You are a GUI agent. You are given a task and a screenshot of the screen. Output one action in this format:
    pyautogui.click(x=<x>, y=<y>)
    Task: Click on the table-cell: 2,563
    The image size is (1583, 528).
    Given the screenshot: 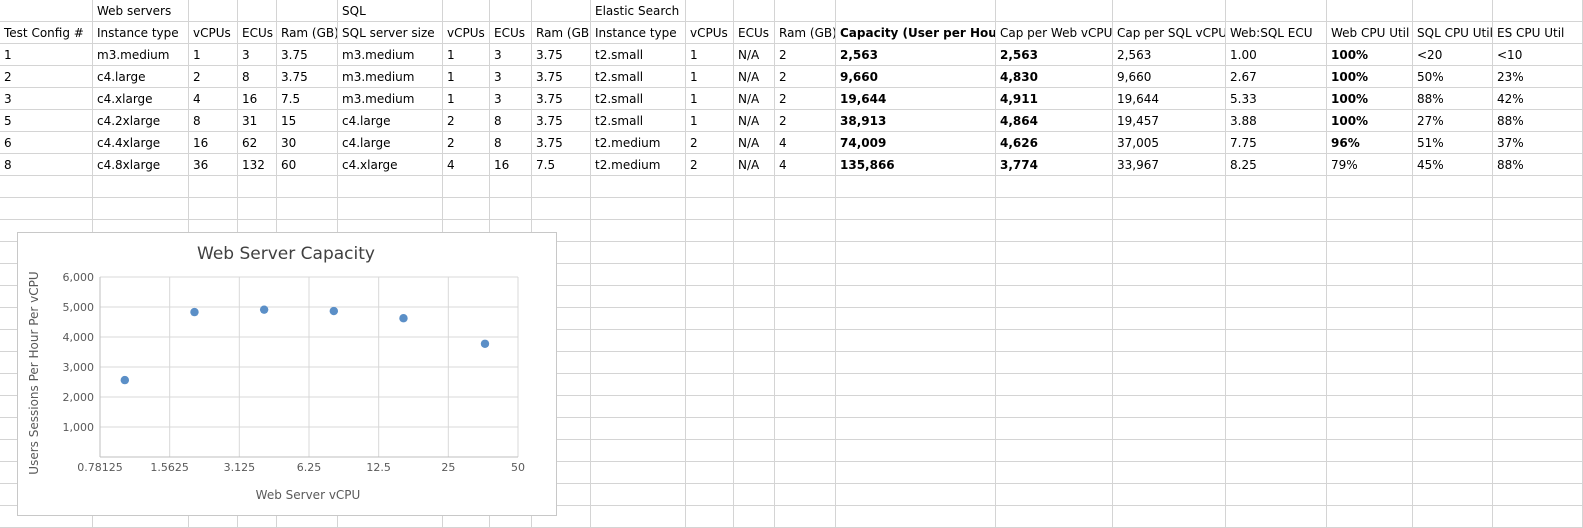 What is the action you would take?
    pyautogui.click(x=1169, y=55)
    